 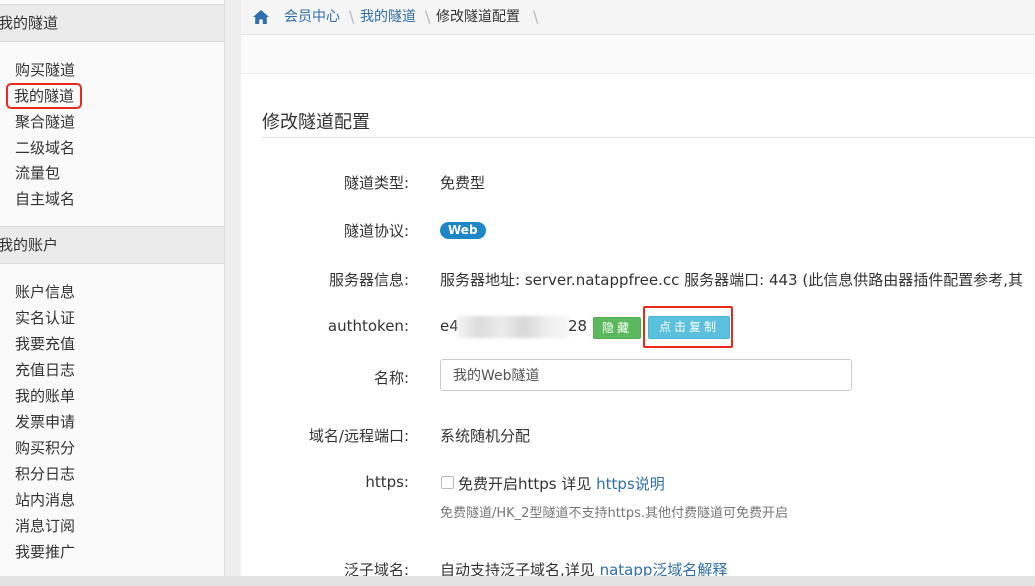 I want to click on name-label: 名称:, so click(x=391, y=378).